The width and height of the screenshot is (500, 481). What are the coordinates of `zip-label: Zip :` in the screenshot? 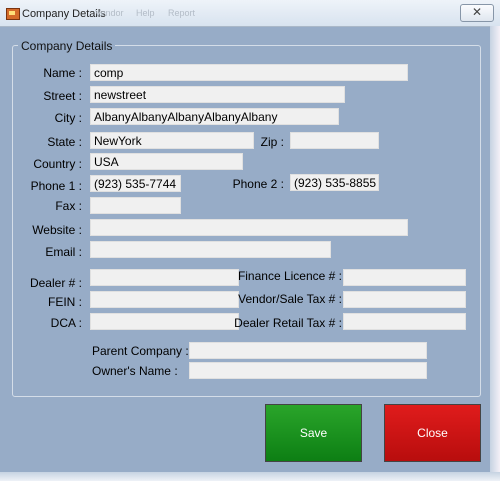 It's located at (272, 142).